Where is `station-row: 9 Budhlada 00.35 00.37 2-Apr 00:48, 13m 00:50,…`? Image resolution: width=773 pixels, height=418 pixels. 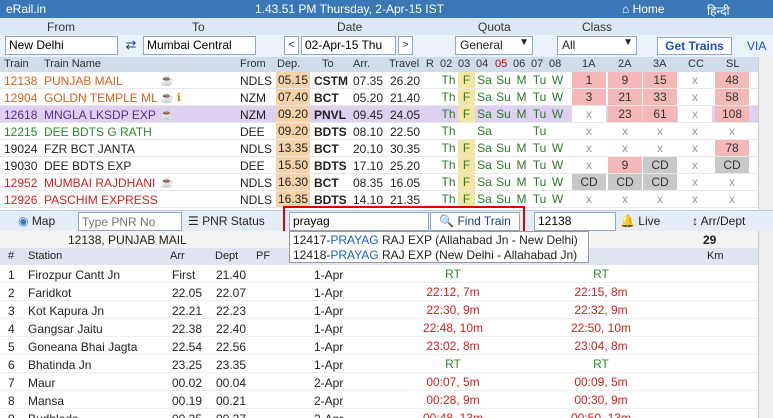 station-row: 9 Budhlada 00.35 00.37 2-Apr 00:48, 13m 00:50,… is located at coordinates (379, 413).